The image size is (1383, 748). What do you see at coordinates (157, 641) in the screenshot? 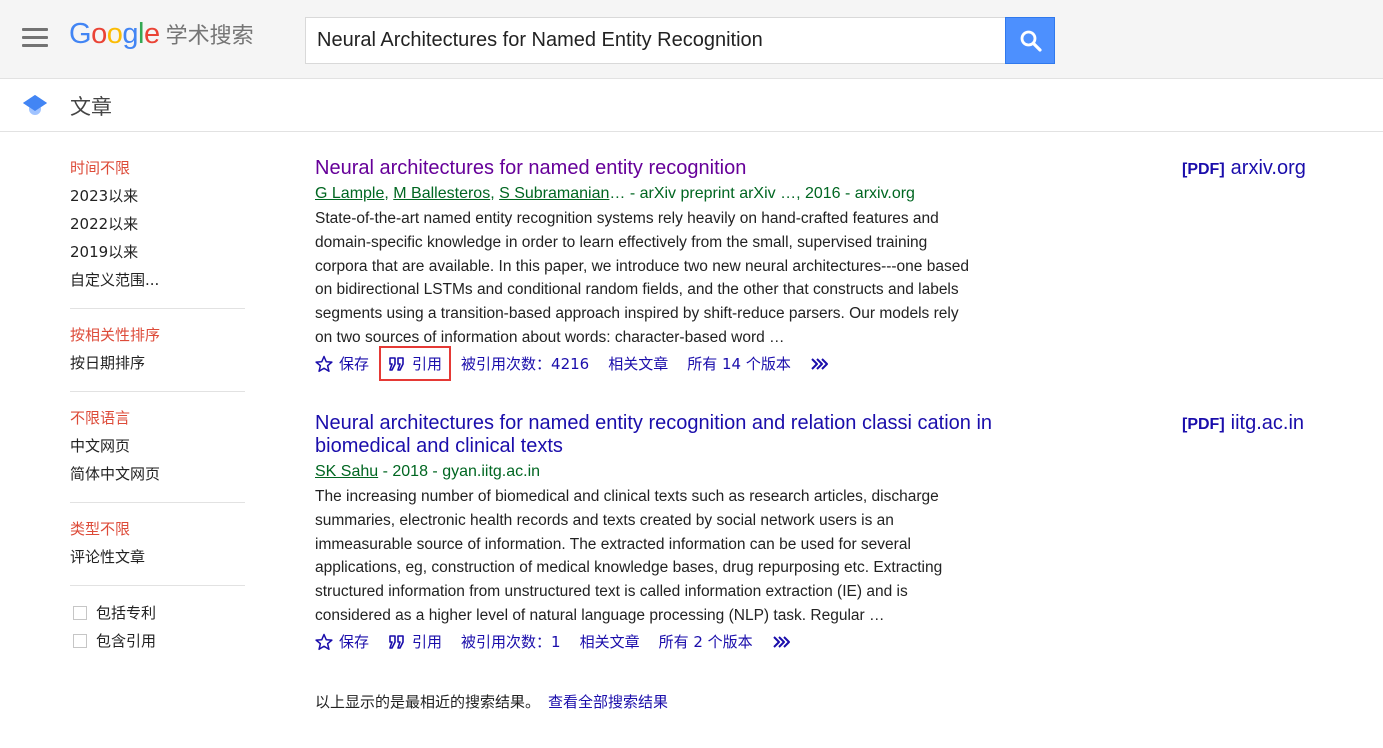
I see `include-citations-option: 包含引用` at bounding box center [157, 641].